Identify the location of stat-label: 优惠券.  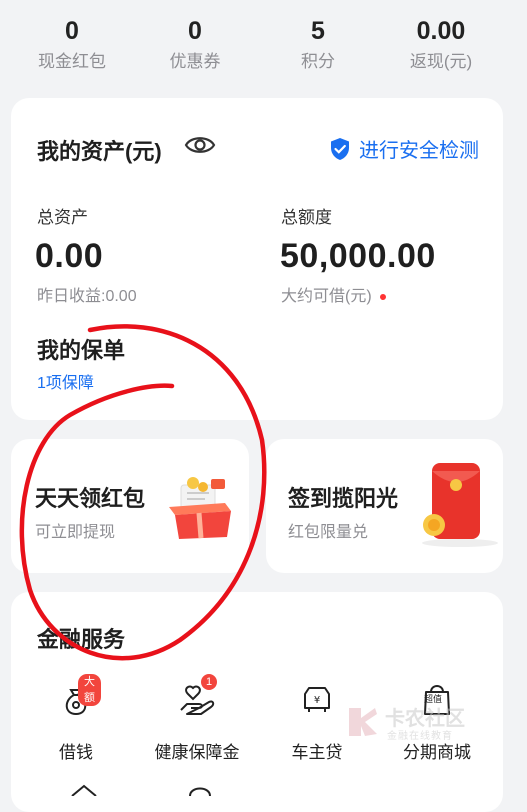
(195, 61).